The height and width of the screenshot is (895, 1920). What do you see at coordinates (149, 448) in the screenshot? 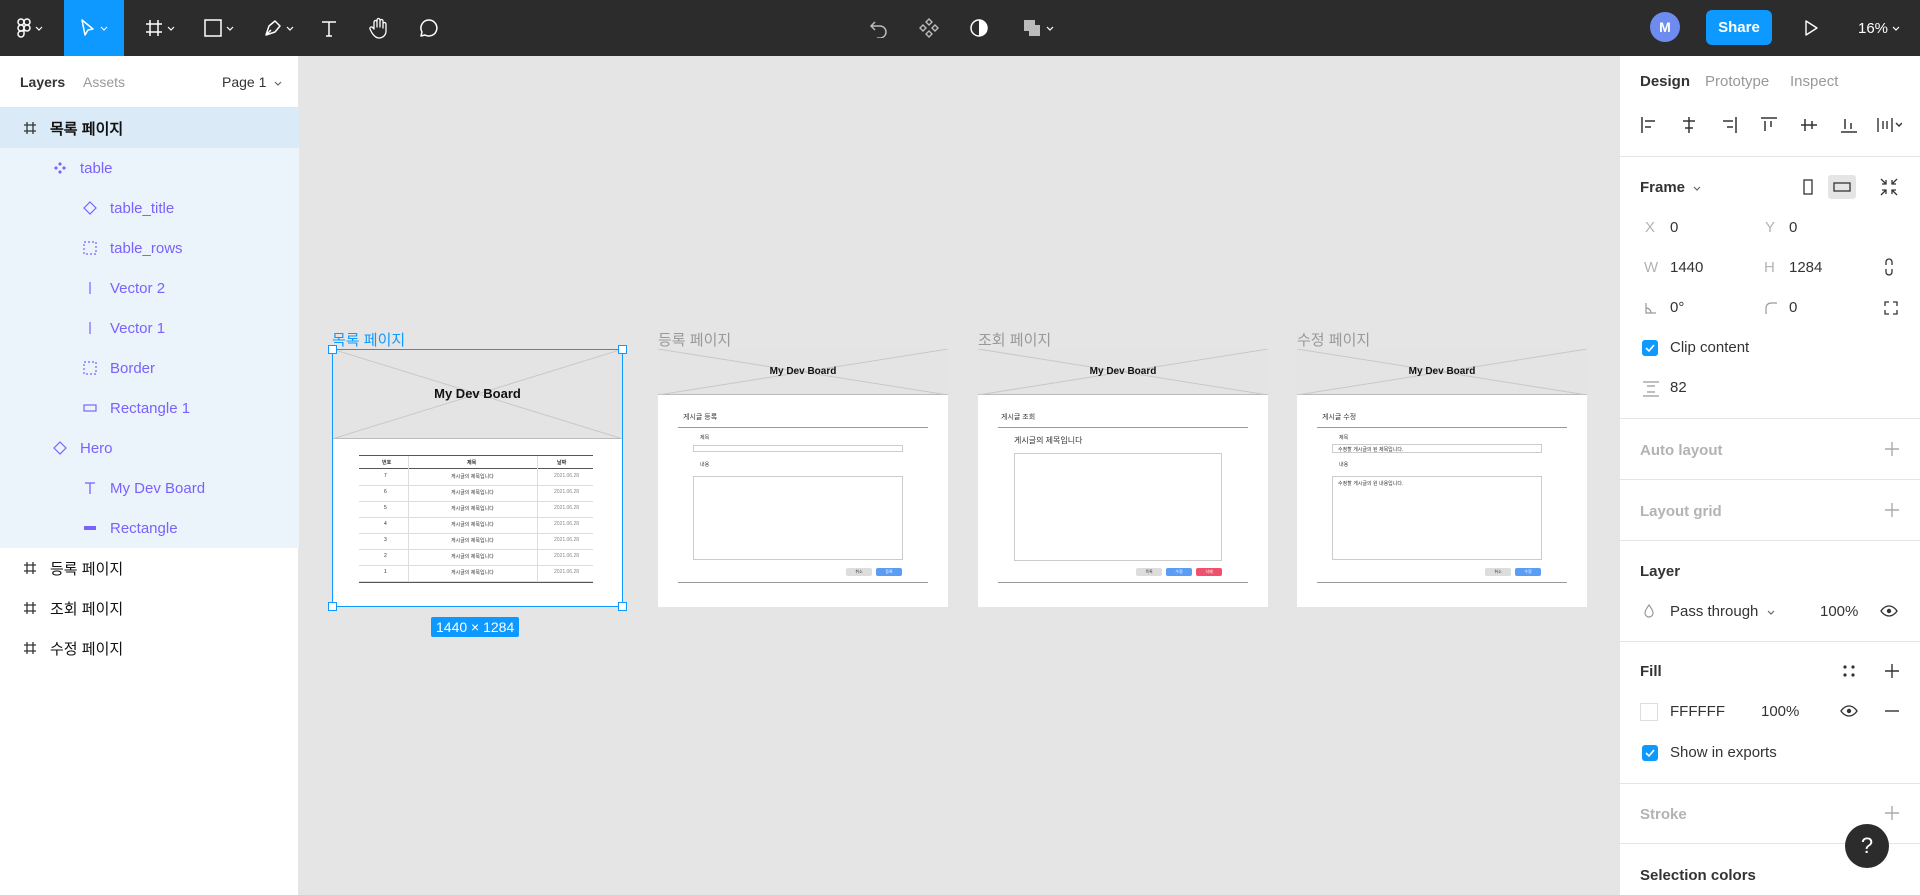
I see `layer-hero: Hero` at bounding box center [149, 448].